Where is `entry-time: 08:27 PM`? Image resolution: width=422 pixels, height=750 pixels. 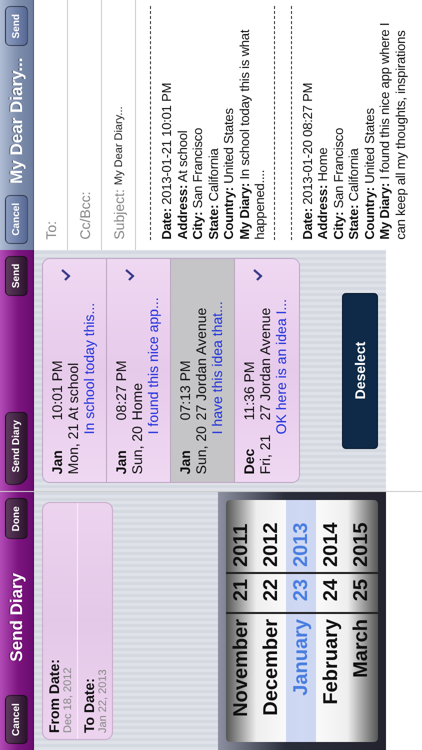 entry-time: 08:27 PM is located at coordinates (121, 390).